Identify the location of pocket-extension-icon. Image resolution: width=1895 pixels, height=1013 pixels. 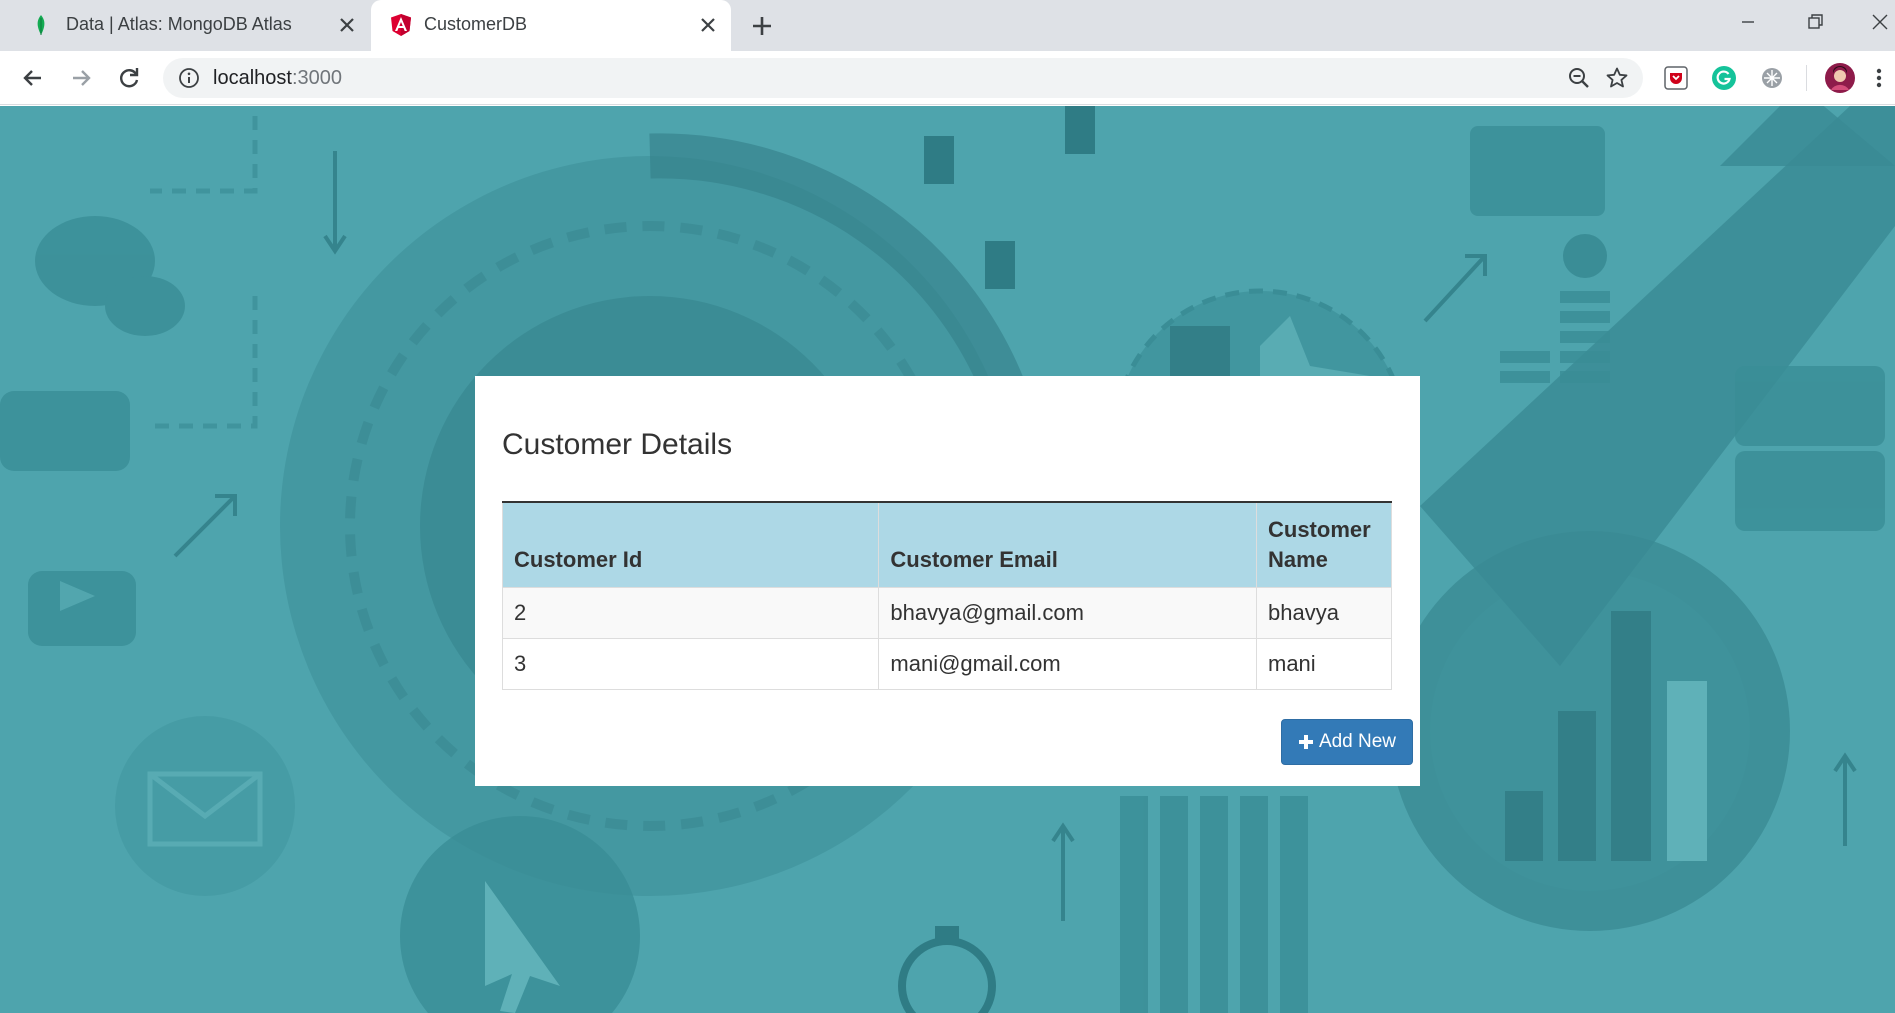
(1676, 78).